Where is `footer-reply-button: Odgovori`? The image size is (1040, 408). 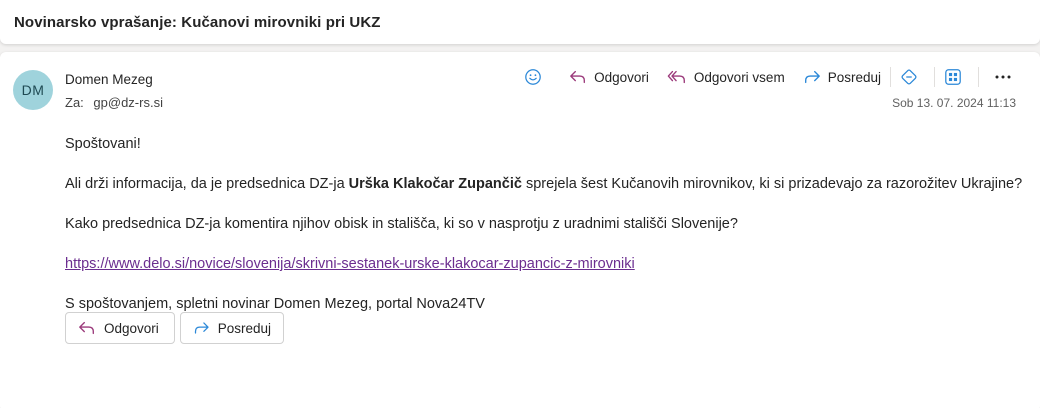
footer-reply-button: Odgovori is located at coordinates (120, 328).